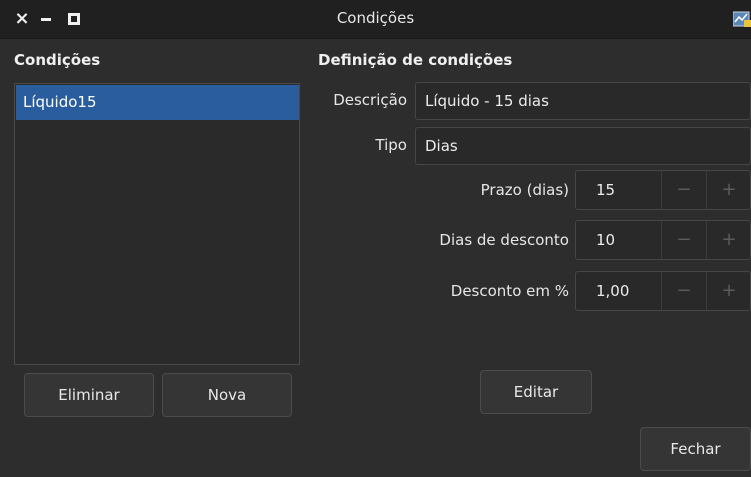 The height and width of the screenshot is (477, 751). I want to click on discount-percent-value: 1,00, so click(612, 291).